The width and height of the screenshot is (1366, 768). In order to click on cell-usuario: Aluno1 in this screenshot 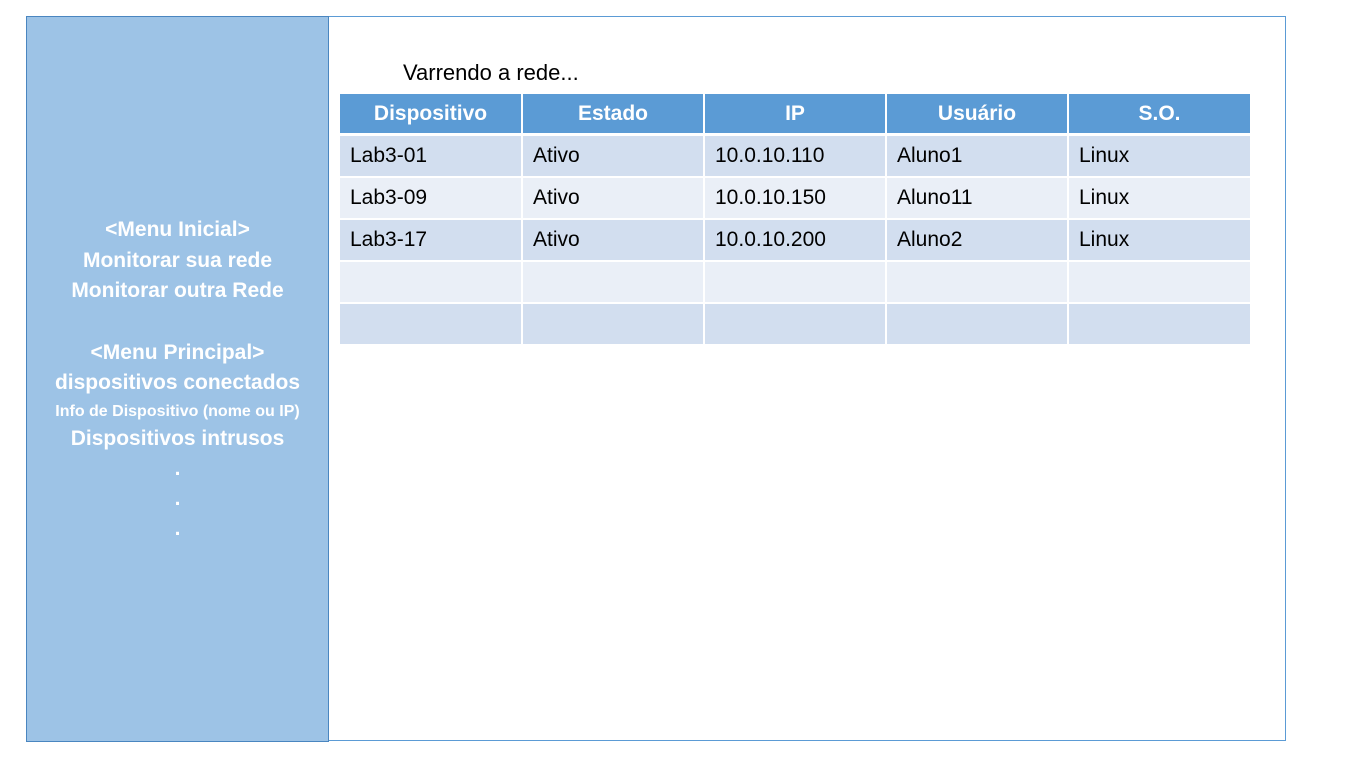, I will do `click(976, 156)`.